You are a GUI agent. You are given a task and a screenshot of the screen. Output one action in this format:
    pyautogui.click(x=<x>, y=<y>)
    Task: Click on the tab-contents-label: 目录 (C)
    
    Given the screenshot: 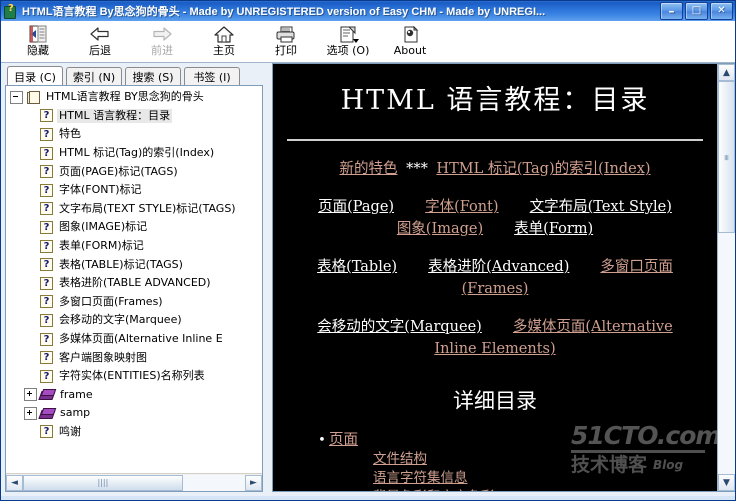 What is the action you would take?
    pyautogui.click(x=35, y=77)
    